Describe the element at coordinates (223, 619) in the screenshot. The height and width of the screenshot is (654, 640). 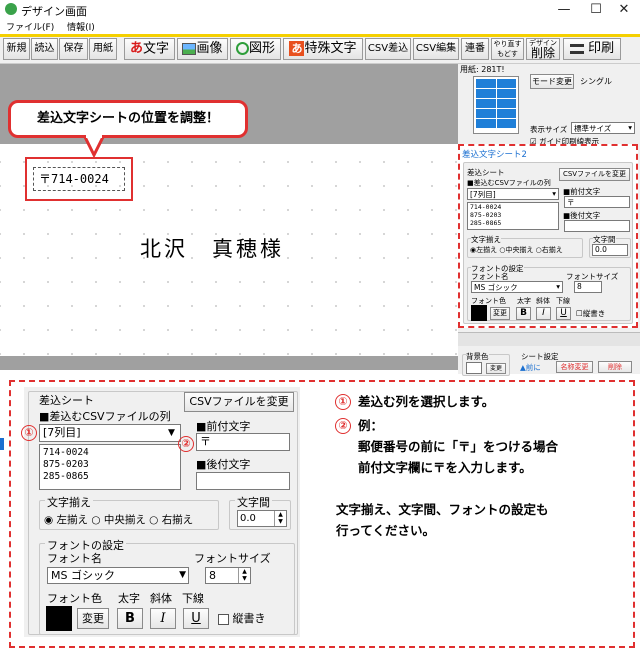
I see `checkbox-icon` at that location.